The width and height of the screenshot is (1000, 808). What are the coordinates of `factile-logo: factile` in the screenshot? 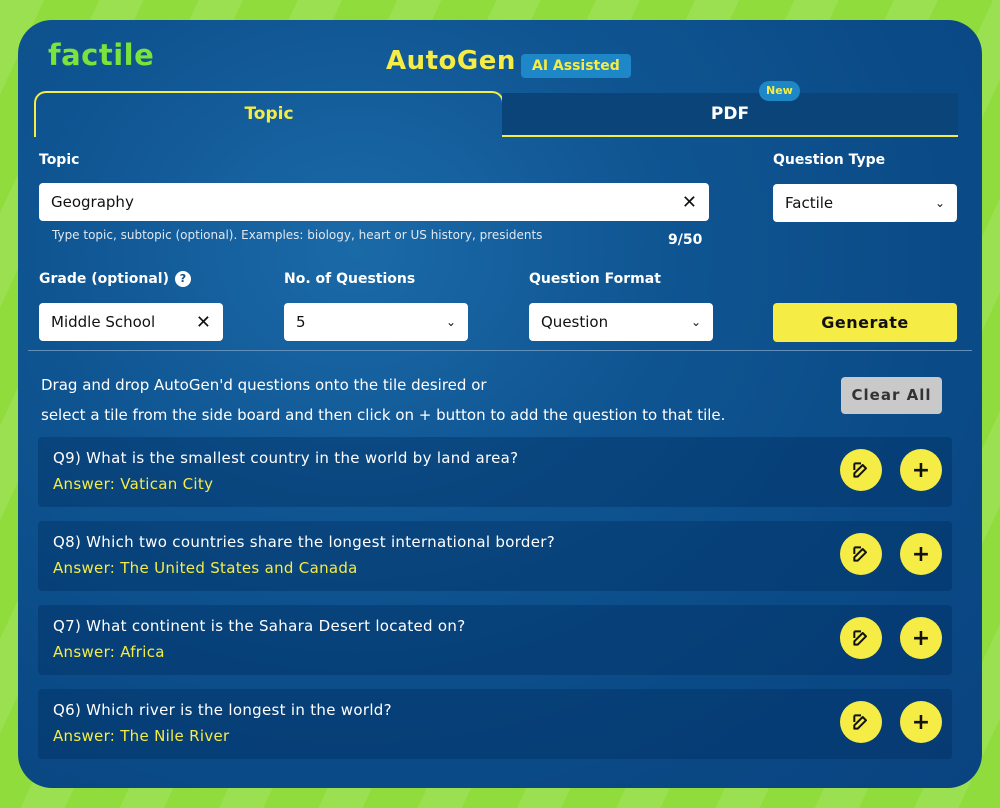 It's located at (101, 55).